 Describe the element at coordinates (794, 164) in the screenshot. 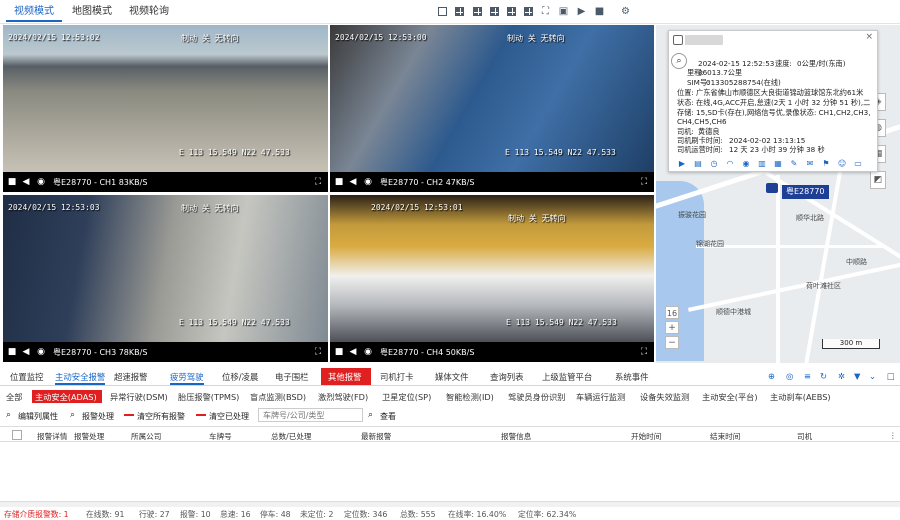

I see `wrench-icon: ✎` at that location.